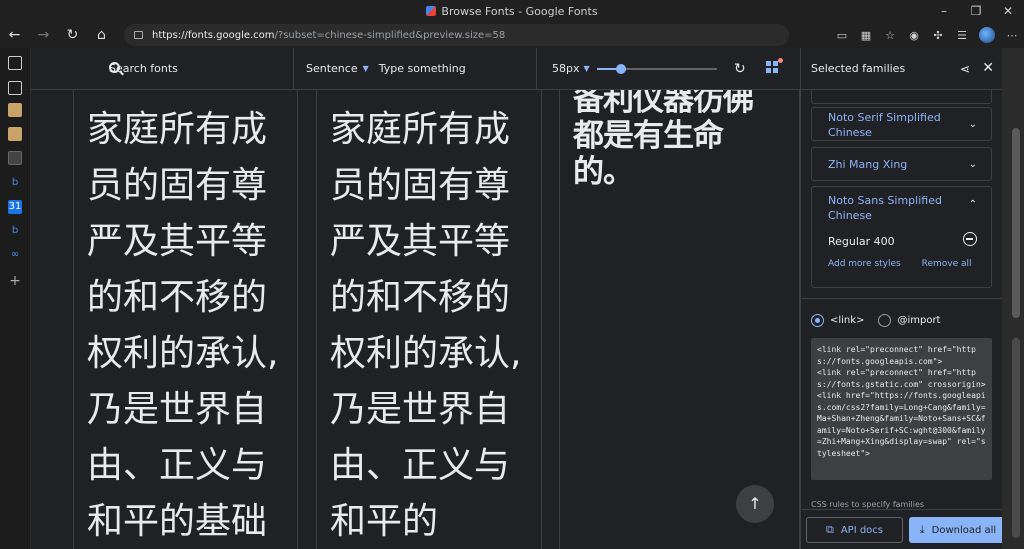  I want to click on slider-knob, so click(620, 68).